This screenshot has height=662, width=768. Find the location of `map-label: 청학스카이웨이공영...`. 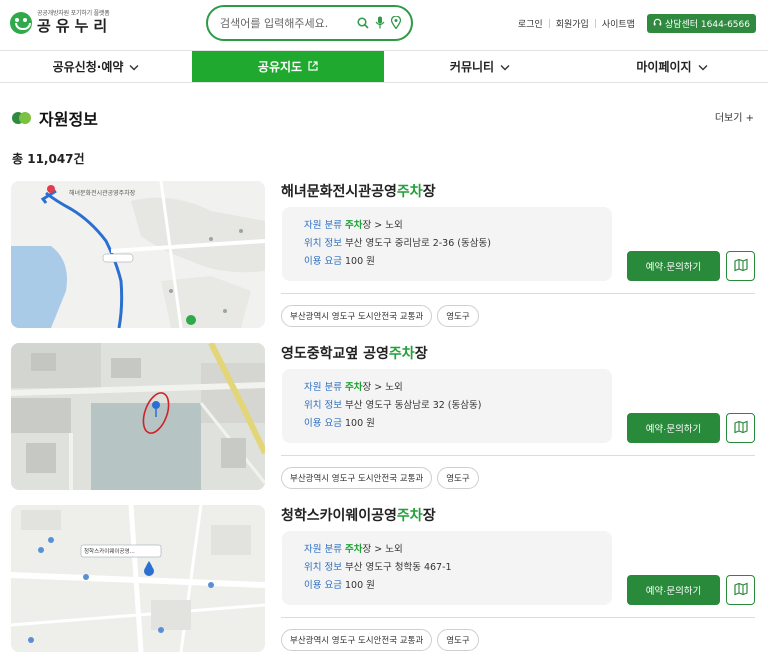

map-label: 청학스카이웨이공영... is located at coordinates (109, 551).